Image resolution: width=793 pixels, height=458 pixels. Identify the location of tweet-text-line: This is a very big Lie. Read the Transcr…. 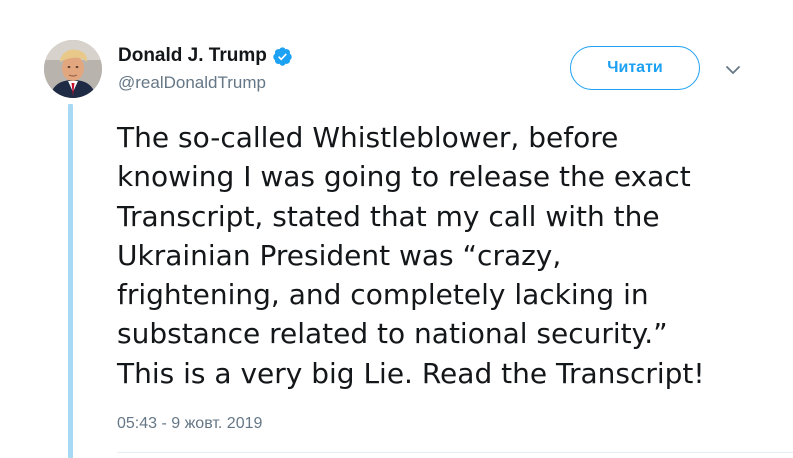
(411, 373).